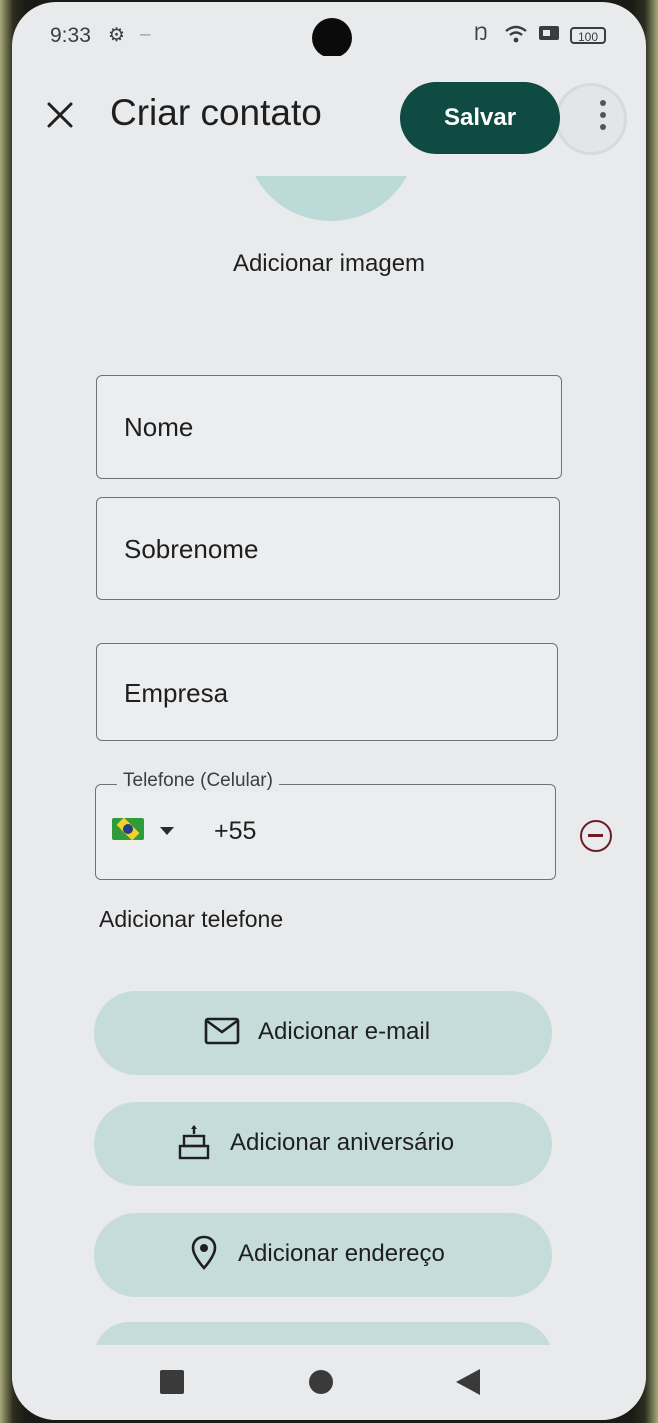  What do you see at coordinates (191, 549) in the screenshot?
I see `last-name-placeholder: Sobrenome` at bounding box center [191, 549].